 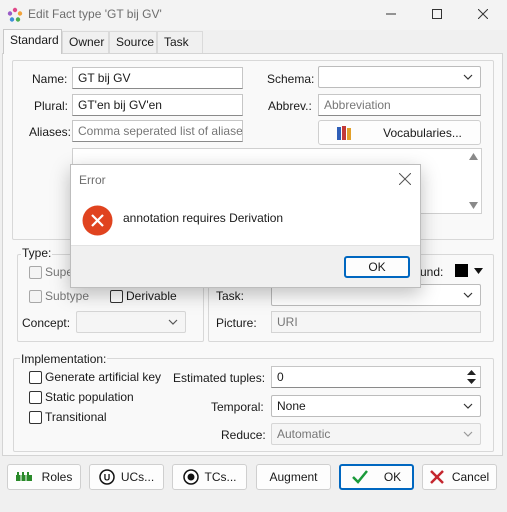 I want to click on transitional-label: Transitional, so click(x=76, y=417).